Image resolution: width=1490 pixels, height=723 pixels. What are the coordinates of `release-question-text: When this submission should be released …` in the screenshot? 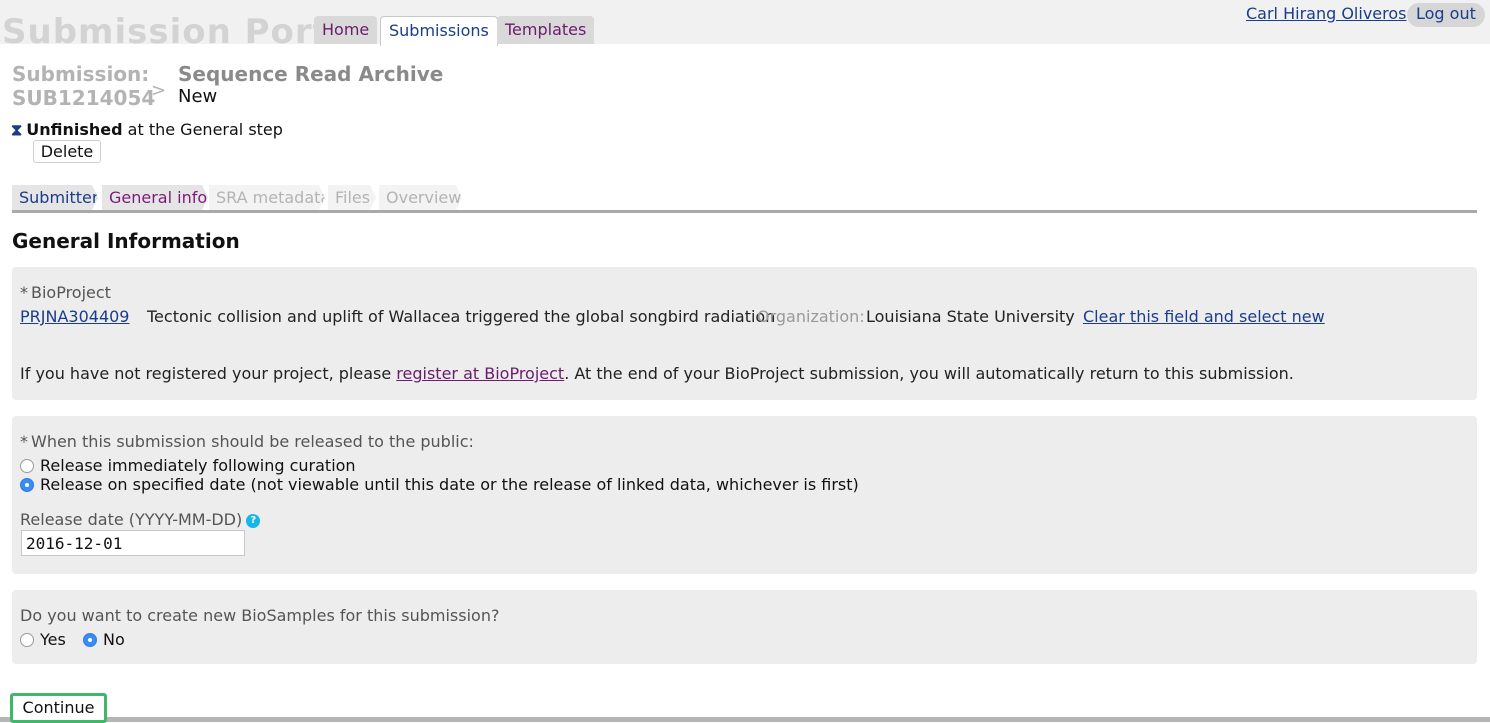 It's located at (252, 441).